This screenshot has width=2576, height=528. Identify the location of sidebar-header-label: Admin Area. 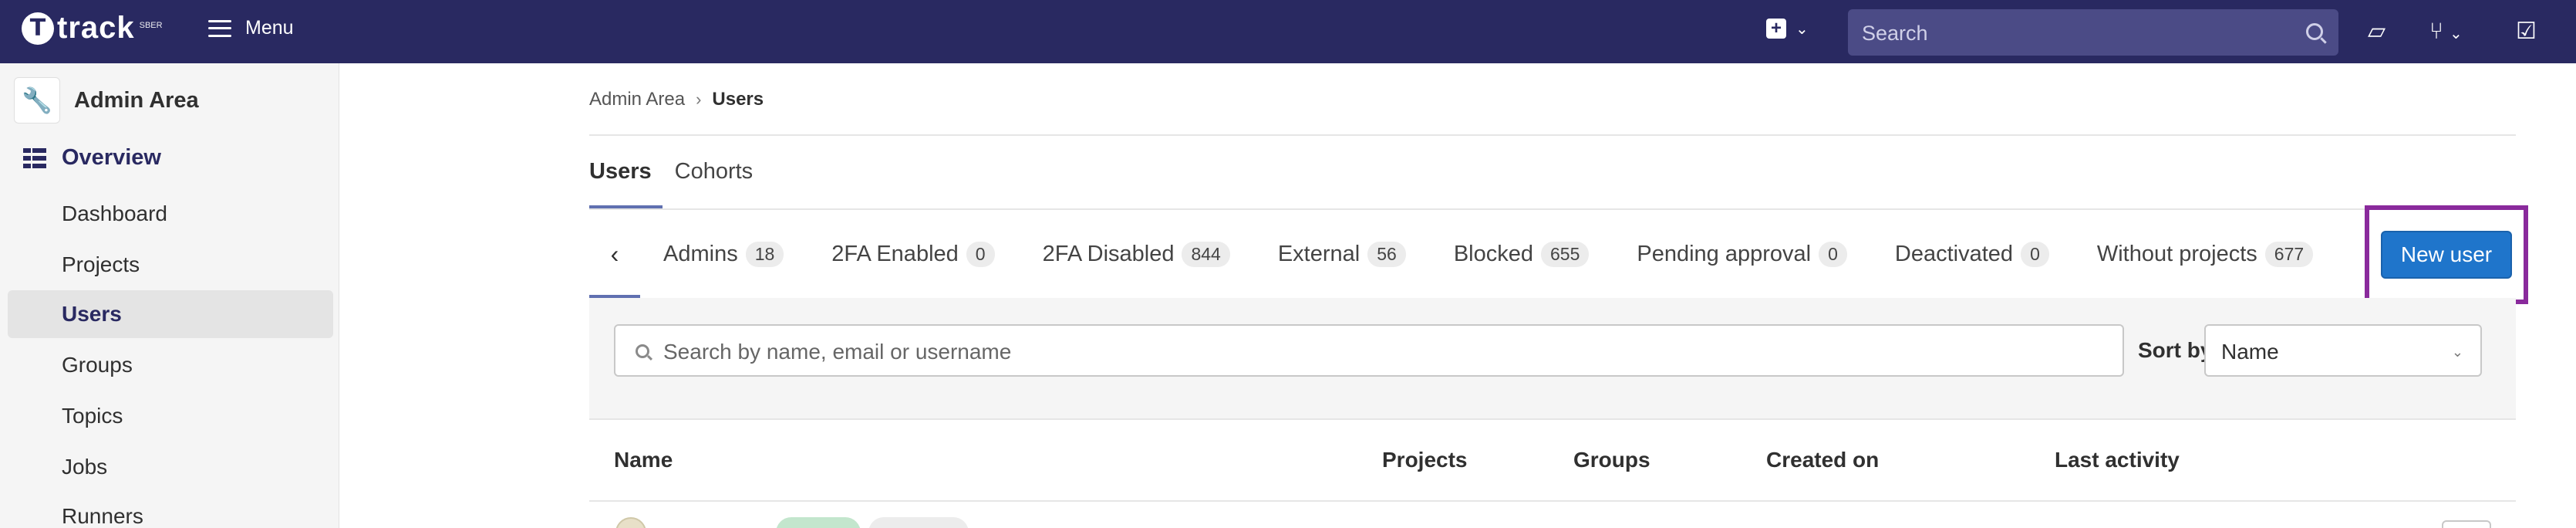
(136, 100).